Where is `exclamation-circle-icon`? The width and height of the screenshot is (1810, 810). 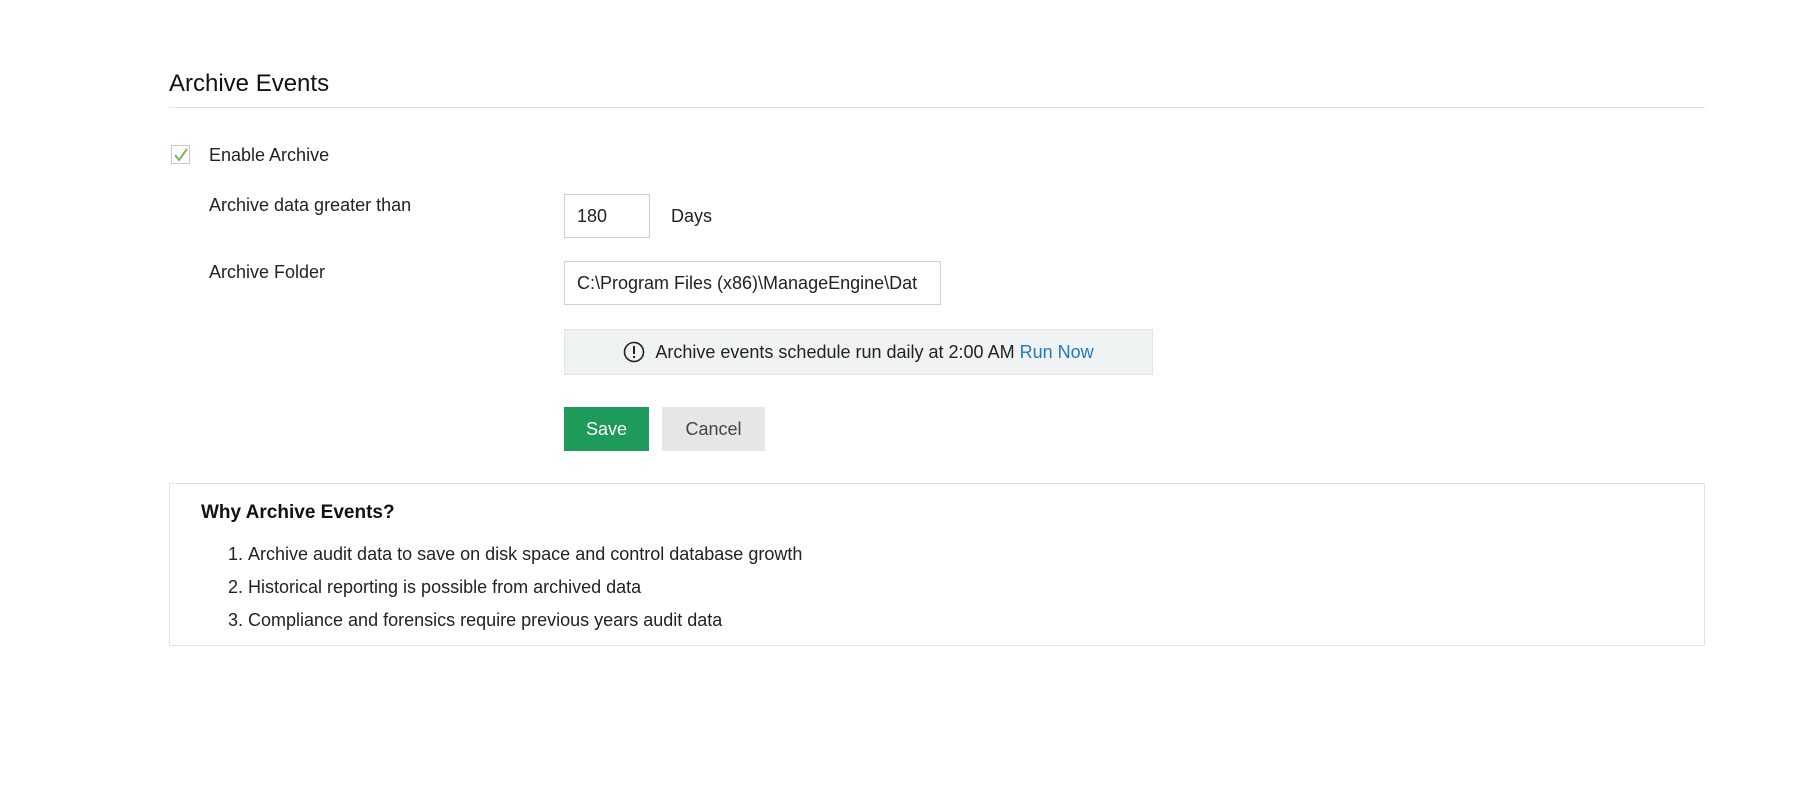
exclamation-circle-icon is located at coordinates (634, 352).